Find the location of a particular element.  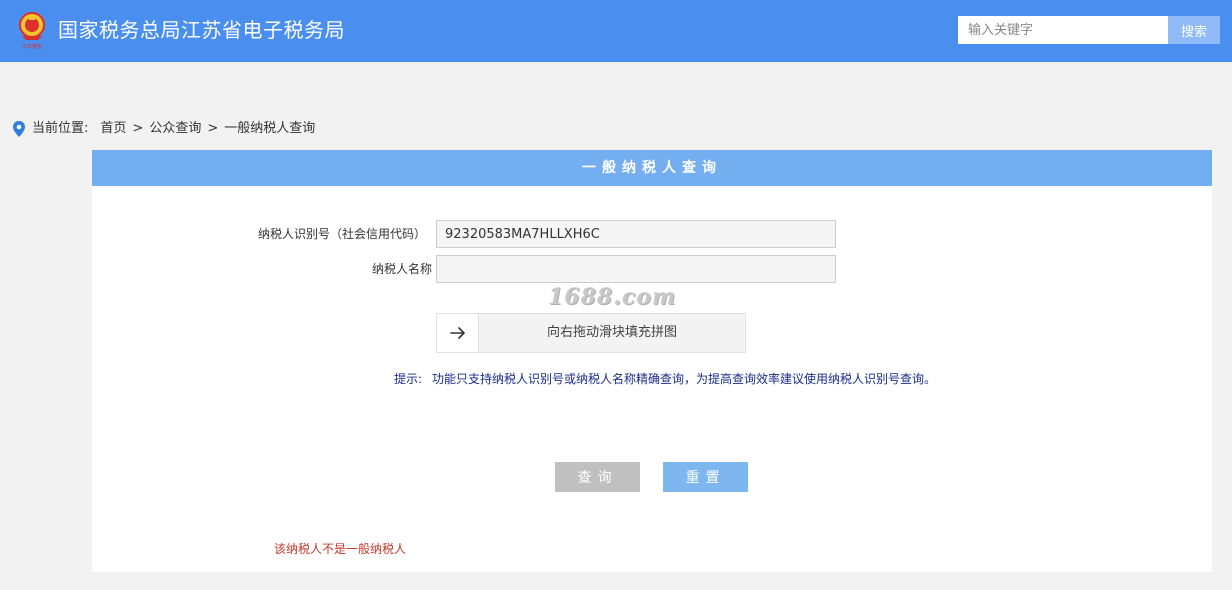

taxpayer-name-input is located at coordinates (636, 269).